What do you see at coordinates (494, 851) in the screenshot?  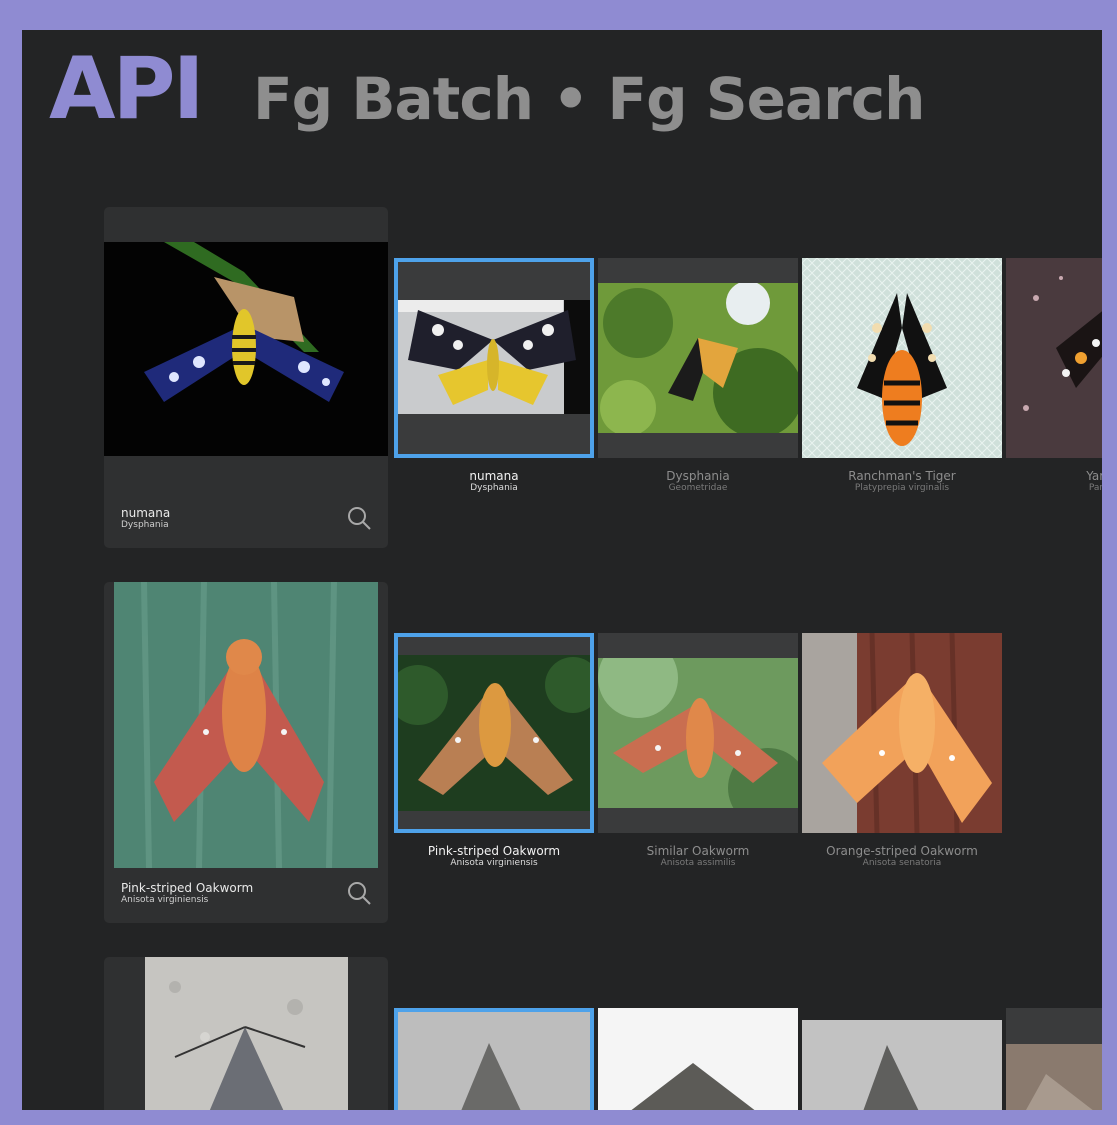 I see `result-common-name: Pink-striped Oakworm` at bounding box center [494, 851].